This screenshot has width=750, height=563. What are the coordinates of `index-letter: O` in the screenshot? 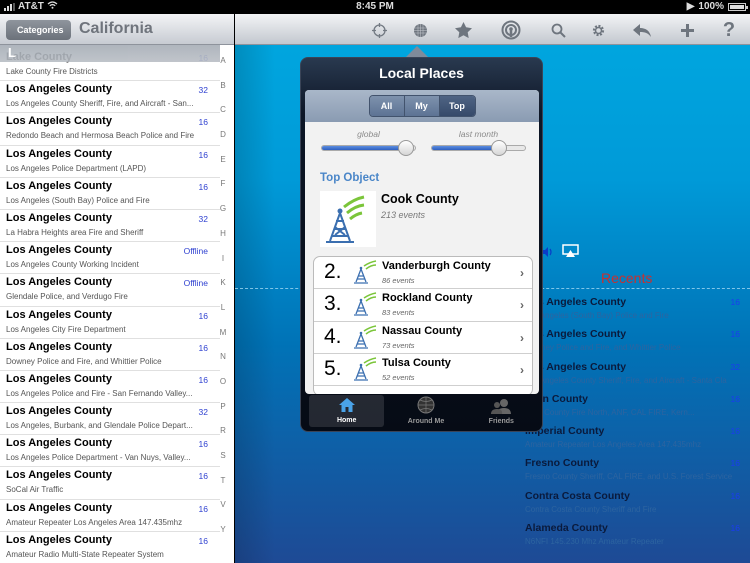 It's located at (223, 389).